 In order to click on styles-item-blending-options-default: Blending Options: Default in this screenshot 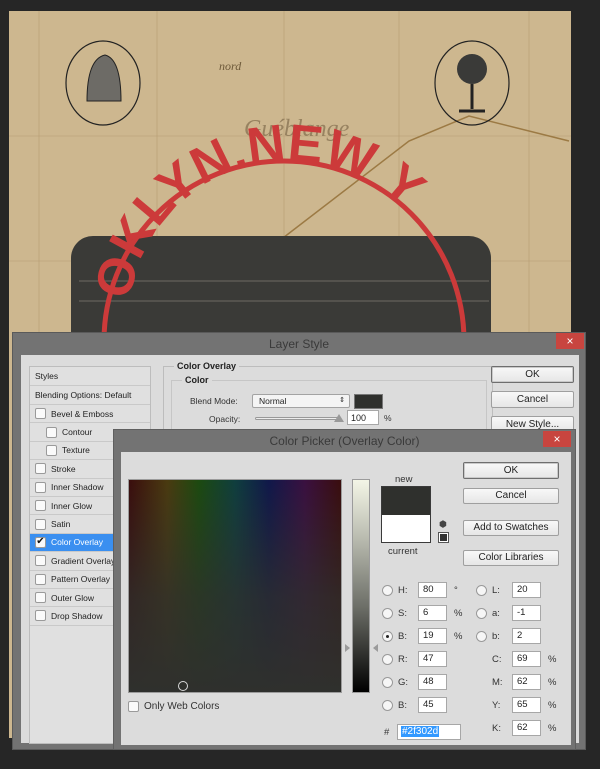, I will do `click(90, 395)`.